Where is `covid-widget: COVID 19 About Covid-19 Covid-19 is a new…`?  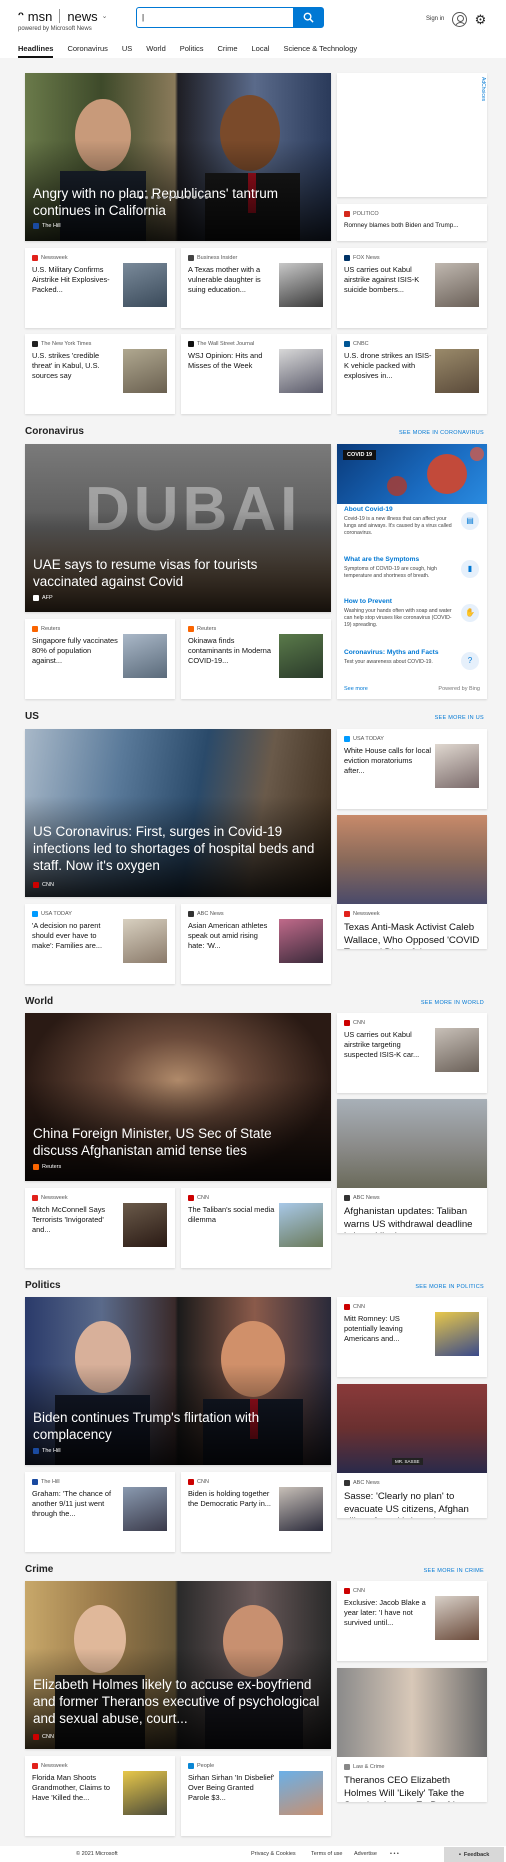
covid-widget: COVID 19 About Covid-19 Covid-19 is a new… is located at coordinates (412, 571).